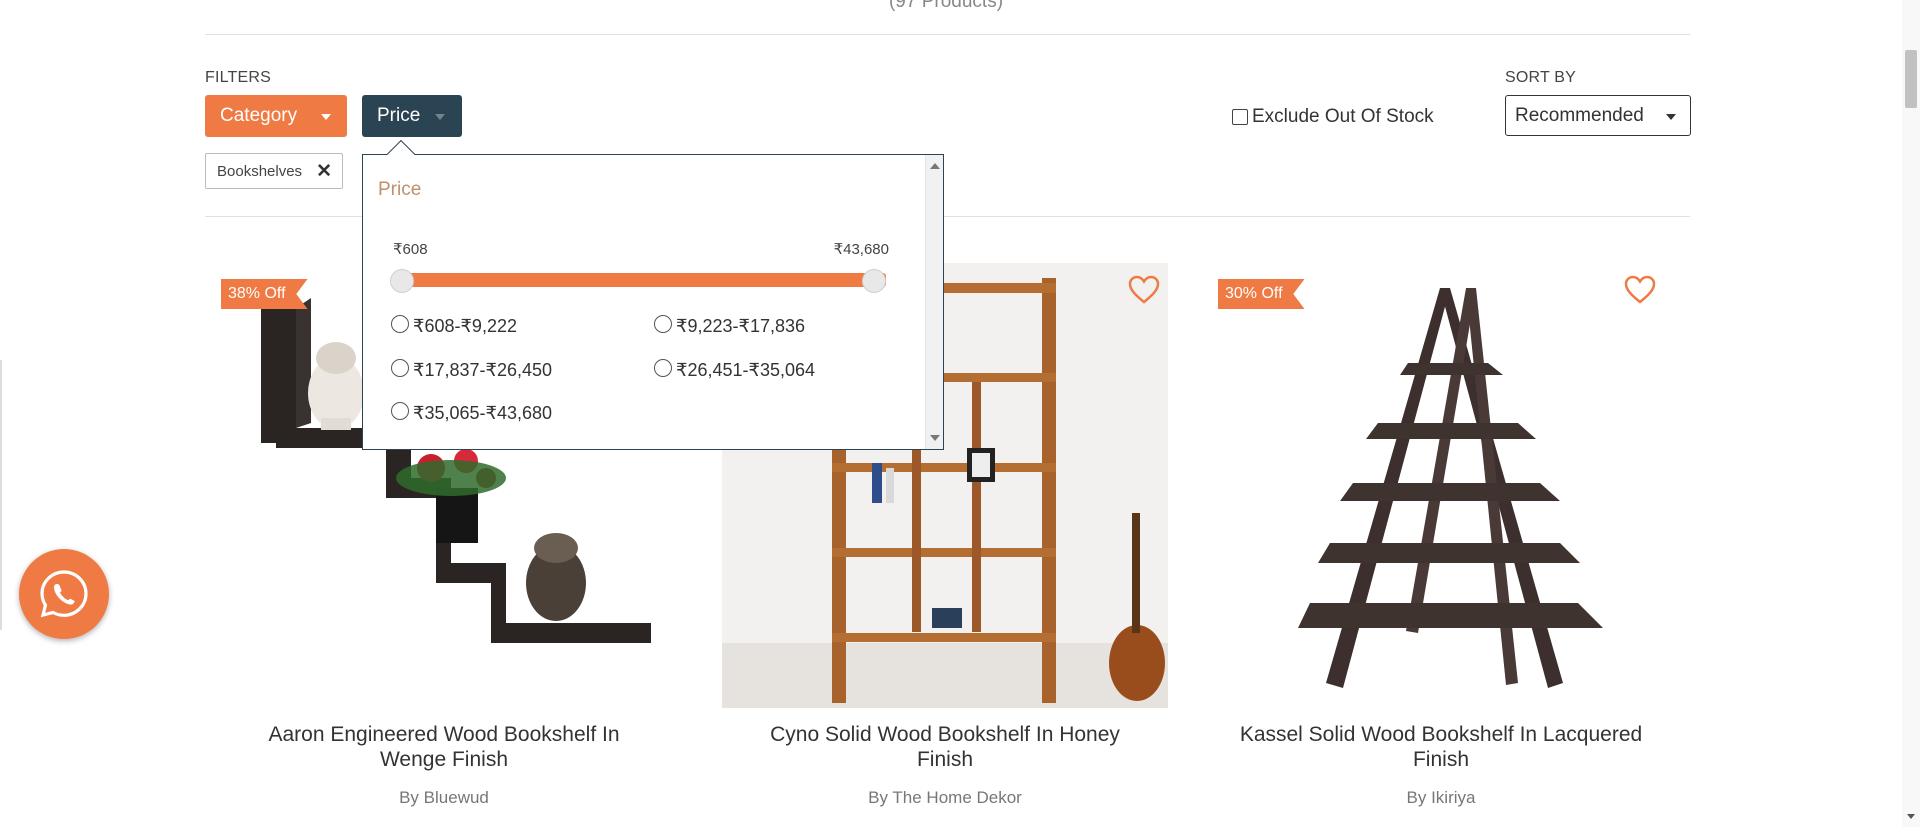 The image size is (1920, 827). Describe the element at coordinates (483, 370) in the screenshot. I see `price-option-label: ₹17,837-₹26,450` at that location.